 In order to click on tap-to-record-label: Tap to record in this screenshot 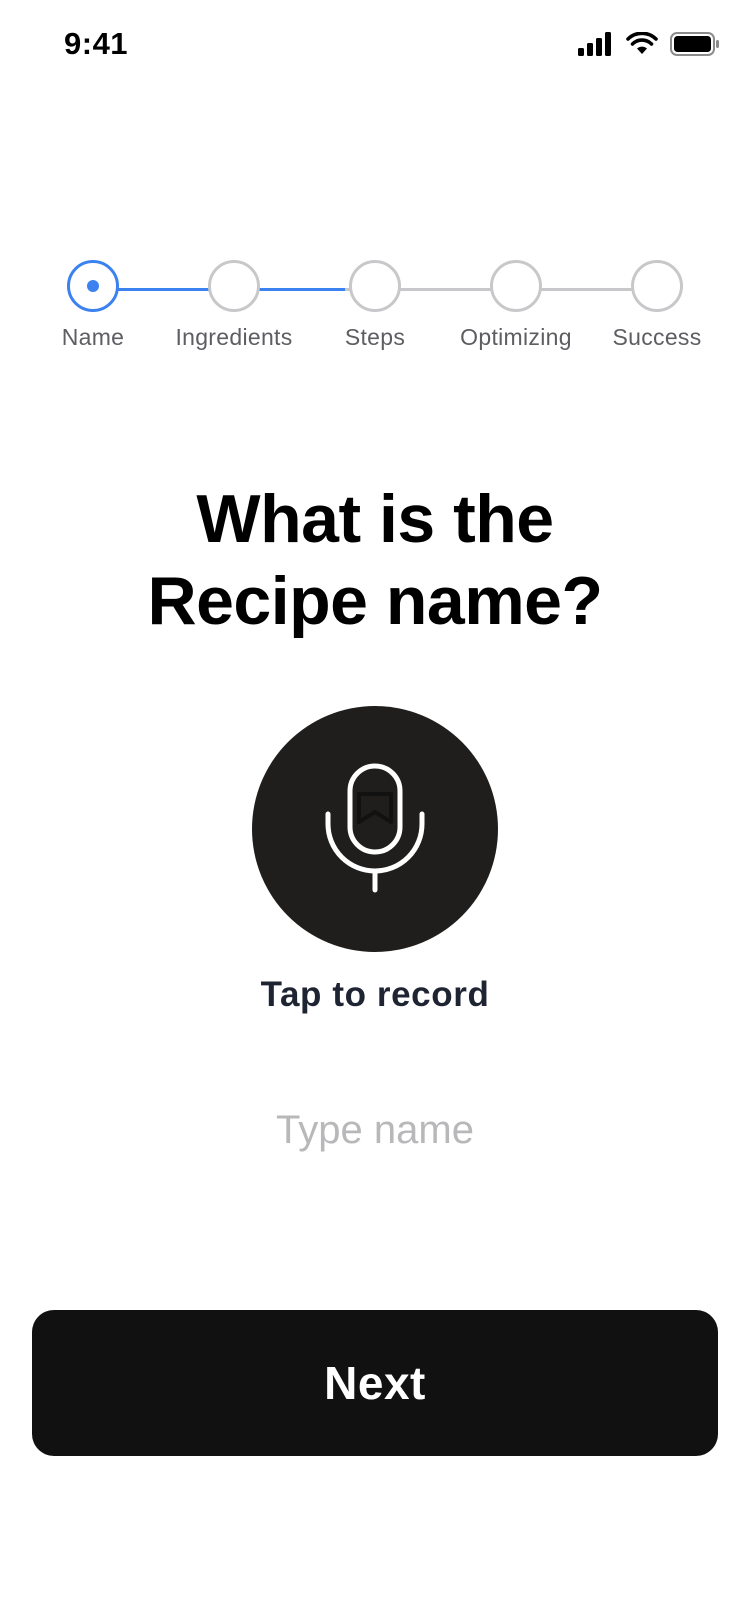, I will do `click(375, 994)`.